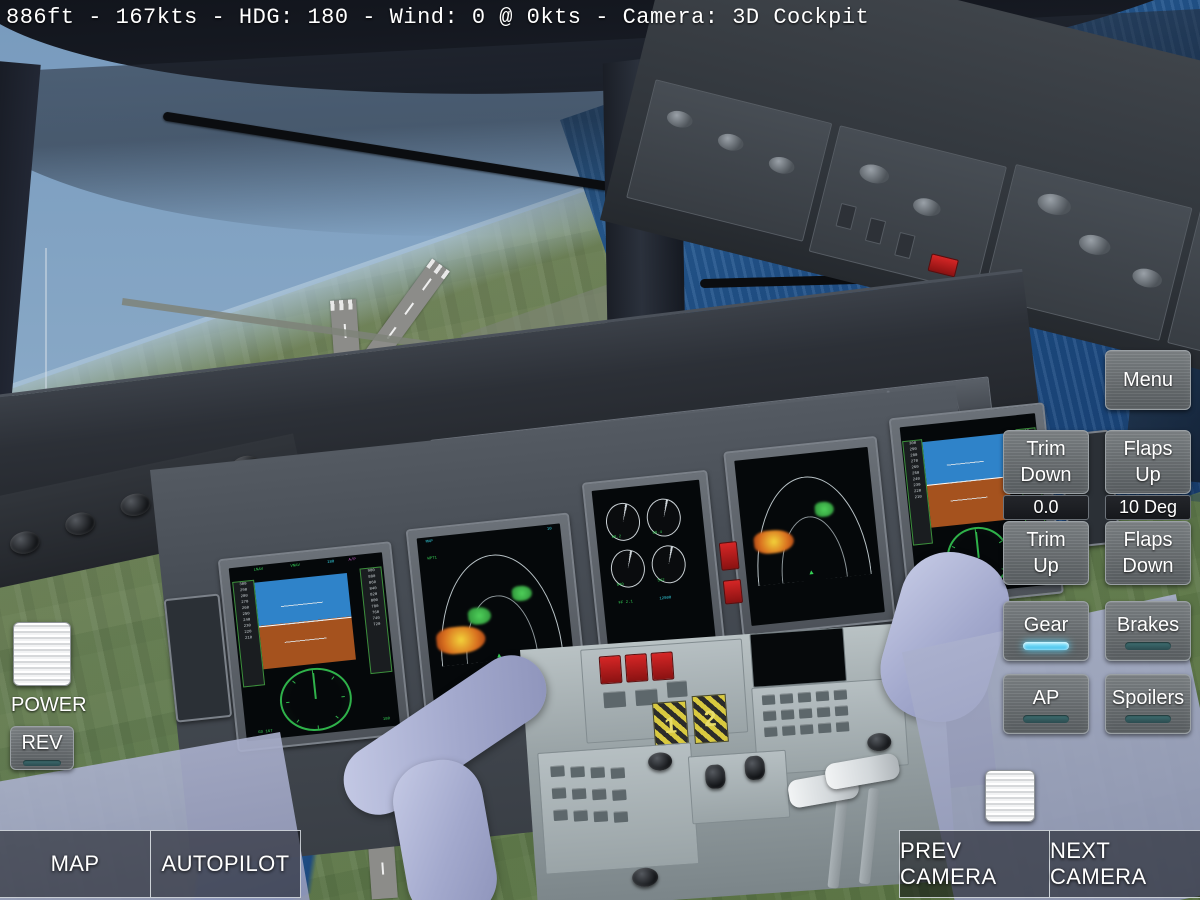  Describe the element at coordinates (1046, 553) in the screenshot. I see `trim-up-button: Trim Up` at that location.